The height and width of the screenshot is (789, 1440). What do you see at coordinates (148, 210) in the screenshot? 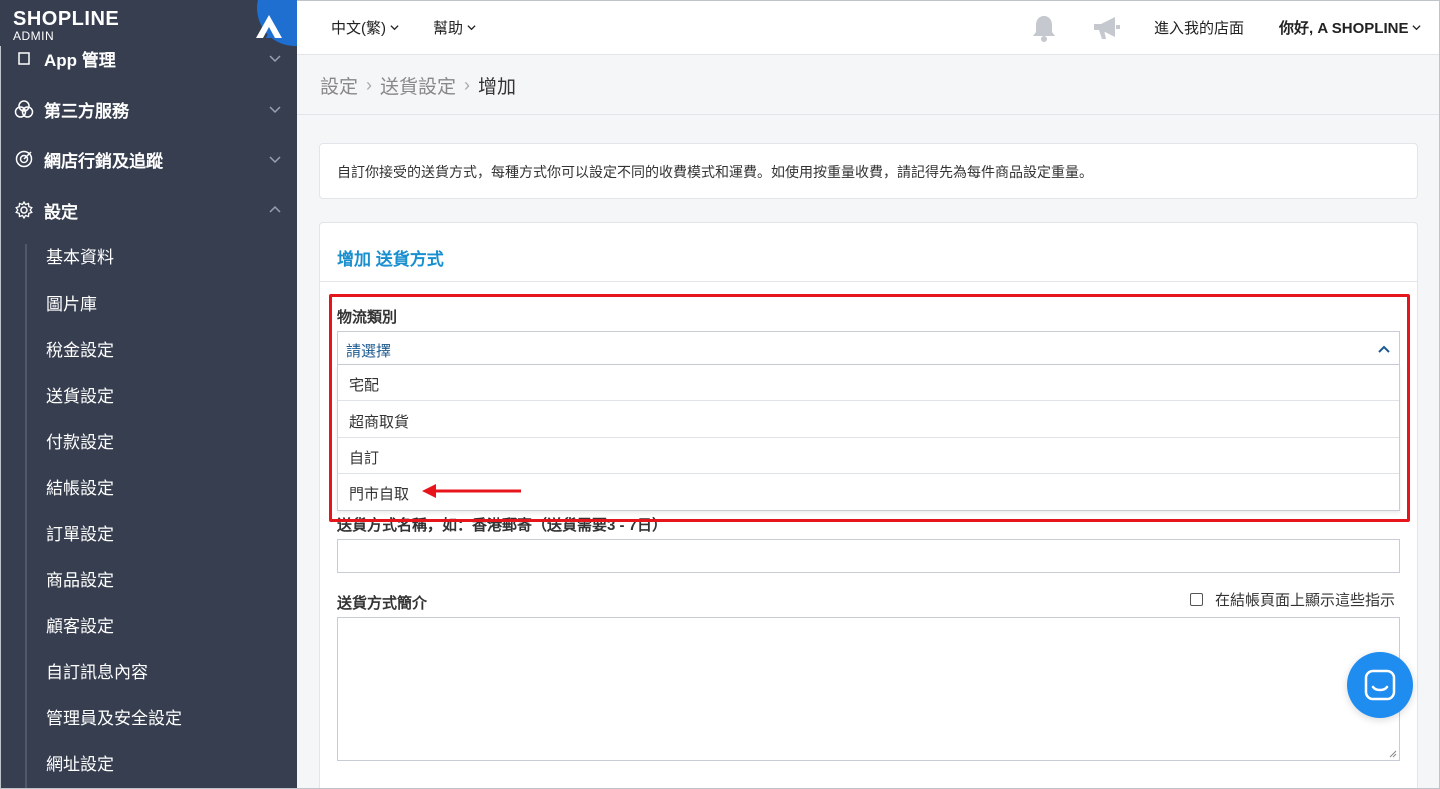
I see `sidebar-item-settings: 設定` at bounding box center [148, 210].